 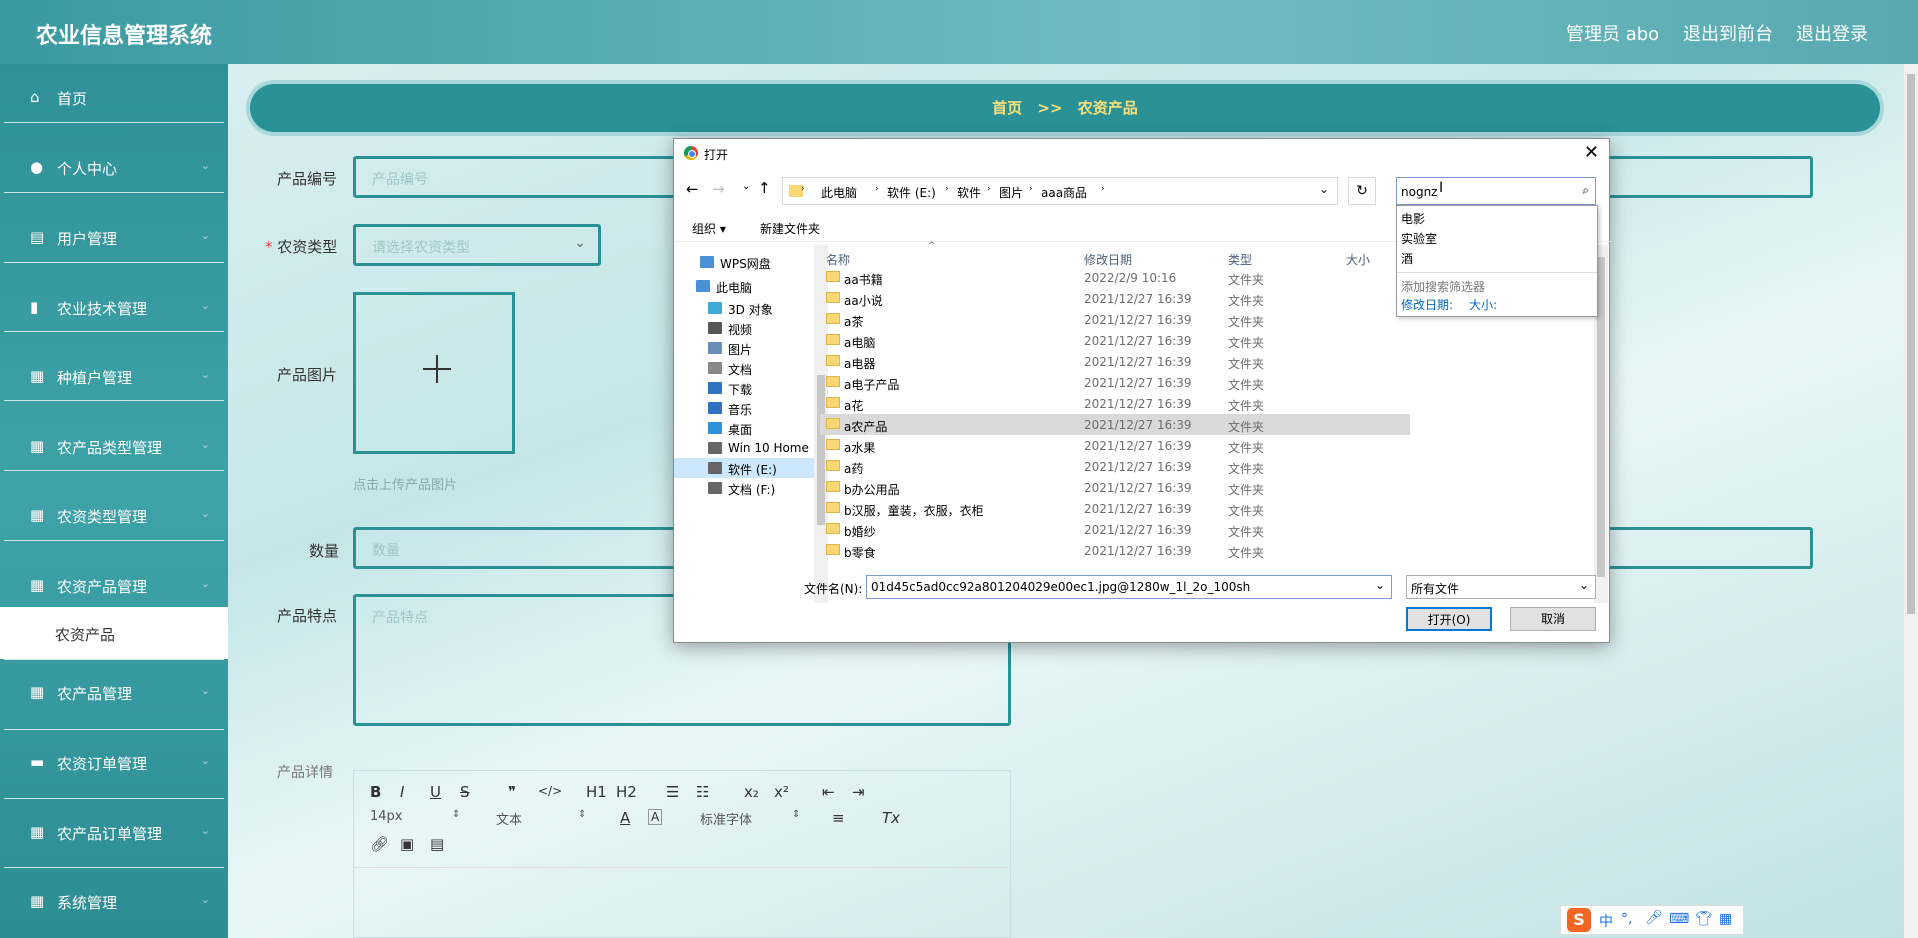 I want to click on nav-tree-item: 音乐, so click(x=744, y=408).